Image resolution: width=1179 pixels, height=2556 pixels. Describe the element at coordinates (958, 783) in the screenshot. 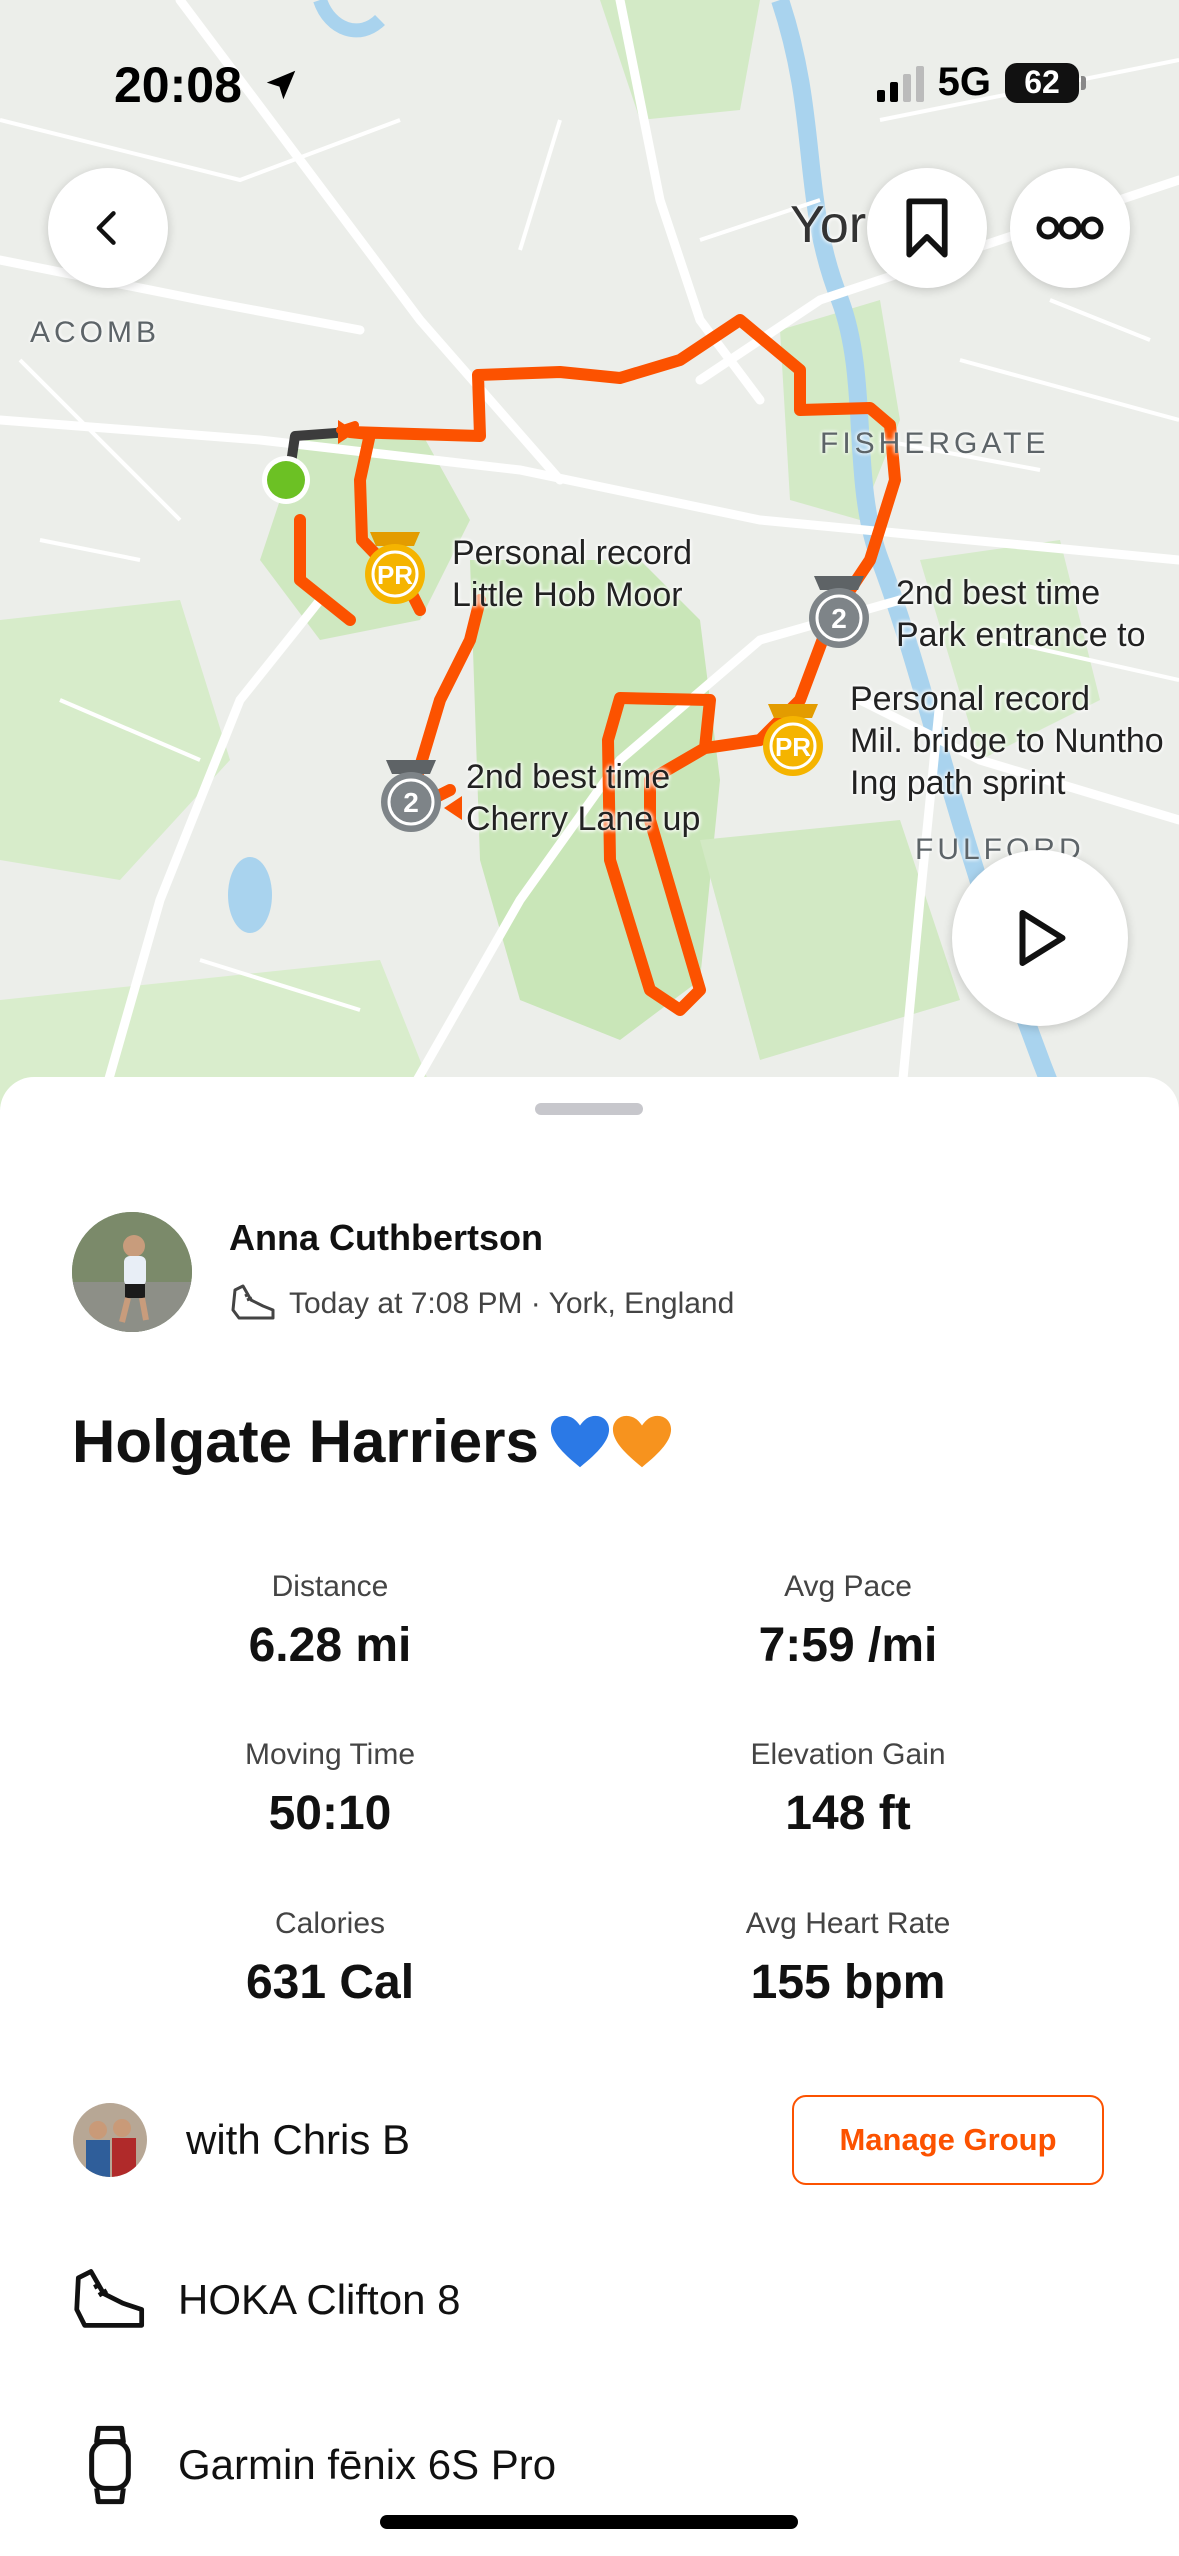

I see `segment-name-cont: Ing path sprint` at that location.